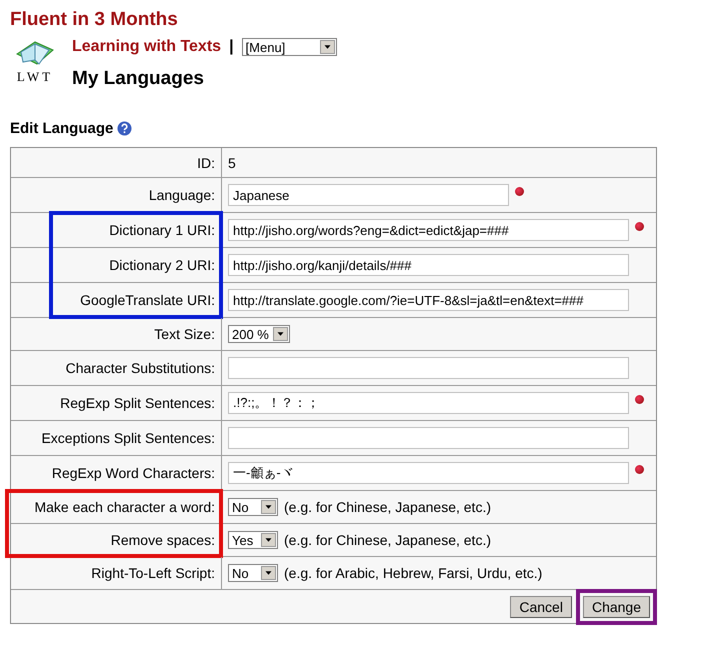 This screenshot has width=714, height=662. I want to click on site-title: Fluent in 3 Months, so click(94, 20).